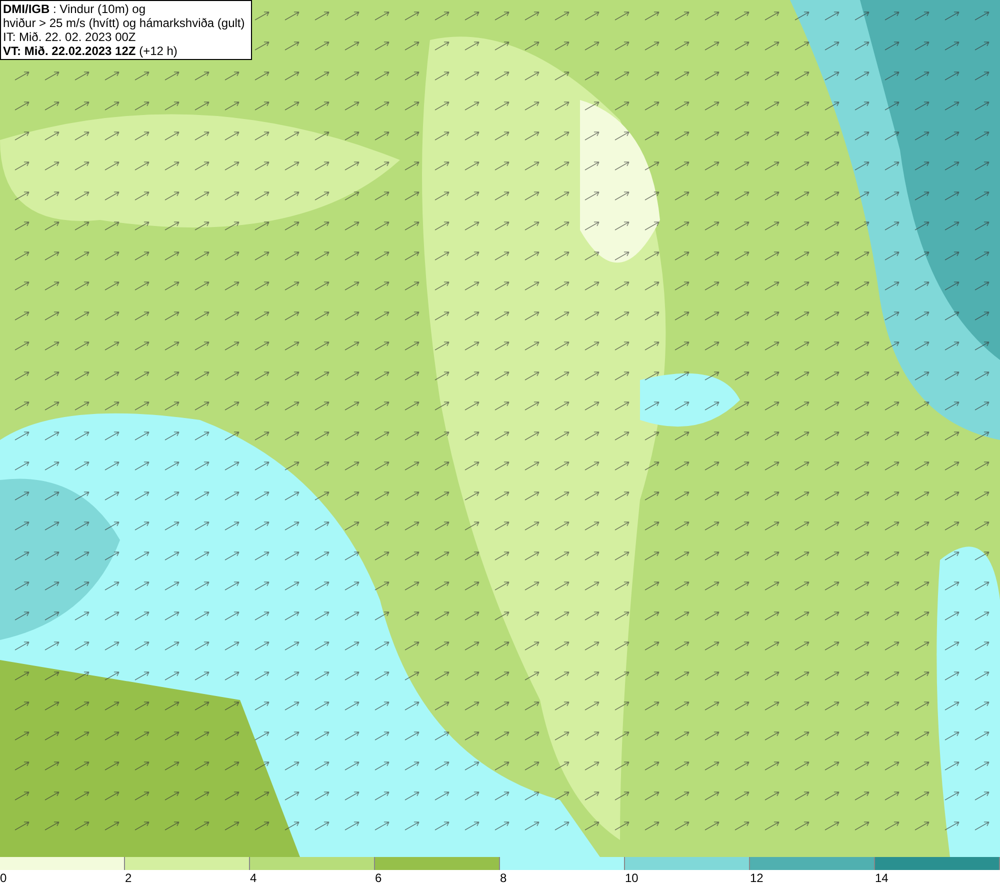 The height and width of the screenshot is (887, 1000). What do you see at coordinates (503, 878) in the screenshot?
I see `legend-label: 8` at bounding box center [503, 878].